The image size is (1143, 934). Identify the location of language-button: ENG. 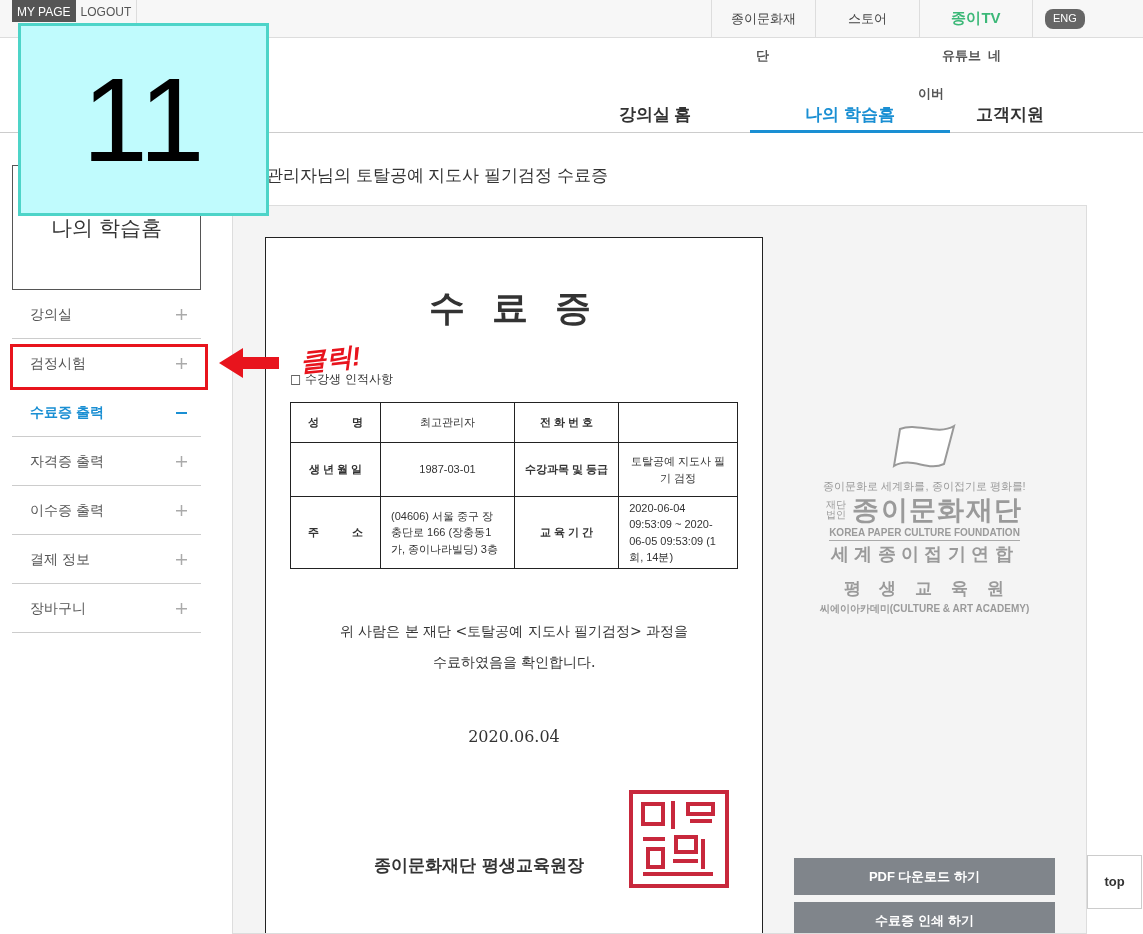
(1065, 18).